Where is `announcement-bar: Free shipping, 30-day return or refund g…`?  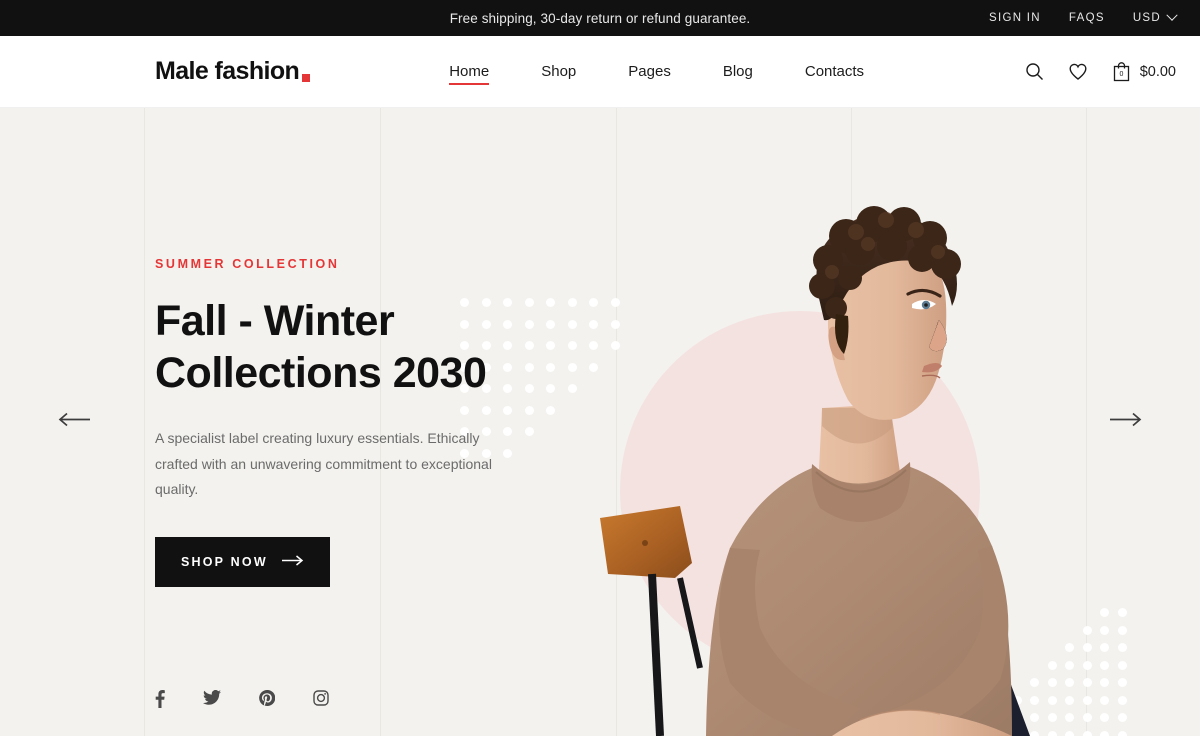 announcement-bar: Free shipping, 30-day return or refund g… is located at coordinates (600, 18).